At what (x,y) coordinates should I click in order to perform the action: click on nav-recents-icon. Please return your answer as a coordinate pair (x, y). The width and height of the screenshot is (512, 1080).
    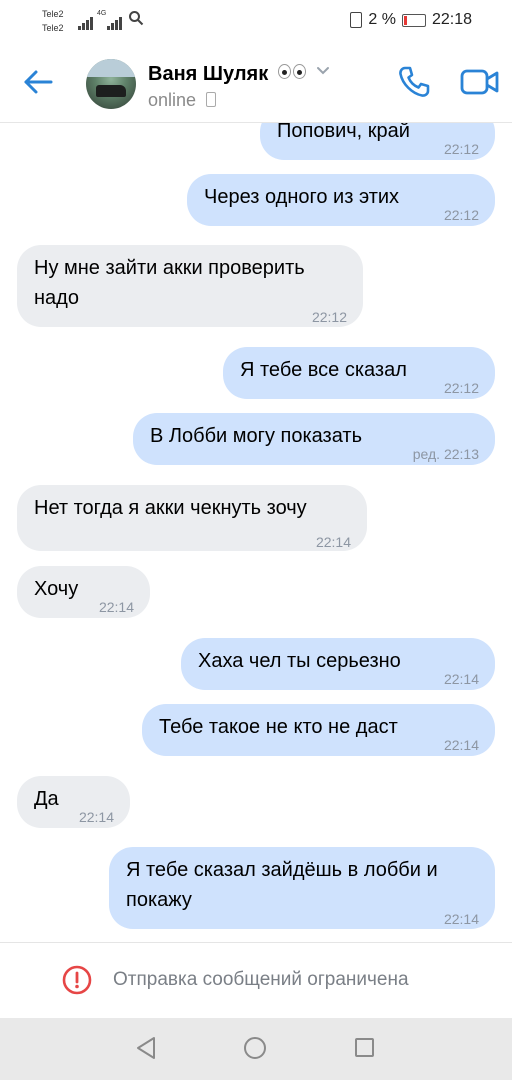
    Looking at the image, I should click on (364, 1047).